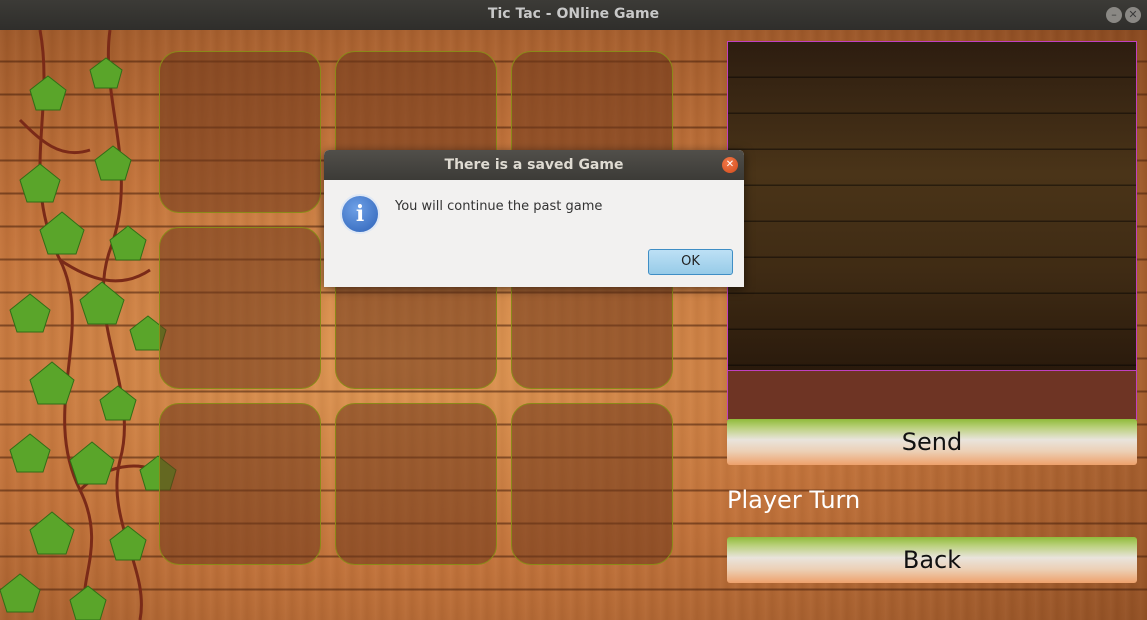 The height and width of the screenshot is (620, 1147). What do you see at coordinates (932, 560) in the screenshot?
I see `back-button: Back` at bounding box center [932, 560].